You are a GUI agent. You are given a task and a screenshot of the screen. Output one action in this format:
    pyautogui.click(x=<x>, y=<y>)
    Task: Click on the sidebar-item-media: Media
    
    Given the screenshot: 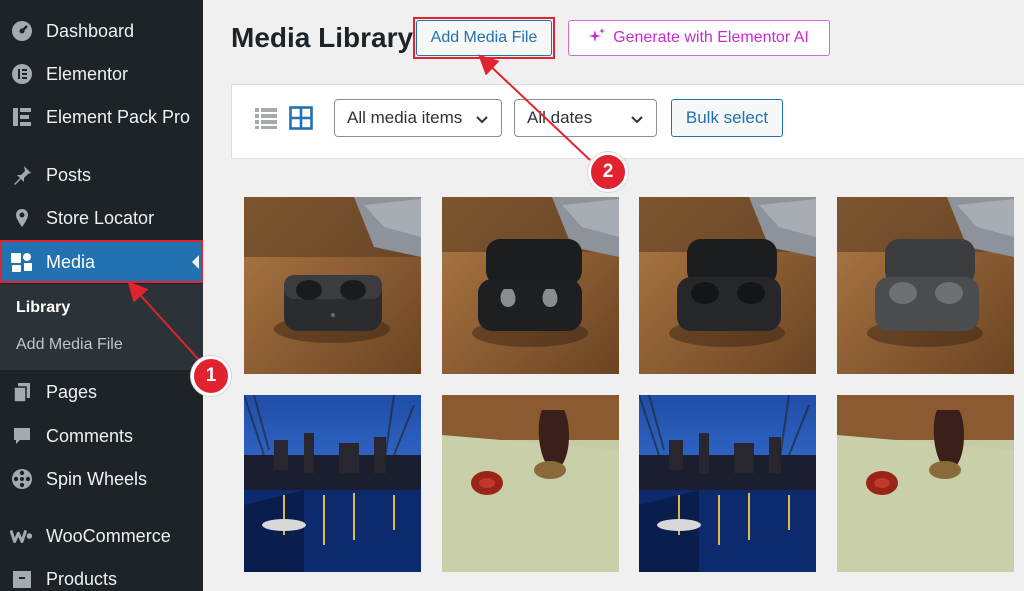 What is the action you would take?
    pyautogui.click(x=101, y=262)
    